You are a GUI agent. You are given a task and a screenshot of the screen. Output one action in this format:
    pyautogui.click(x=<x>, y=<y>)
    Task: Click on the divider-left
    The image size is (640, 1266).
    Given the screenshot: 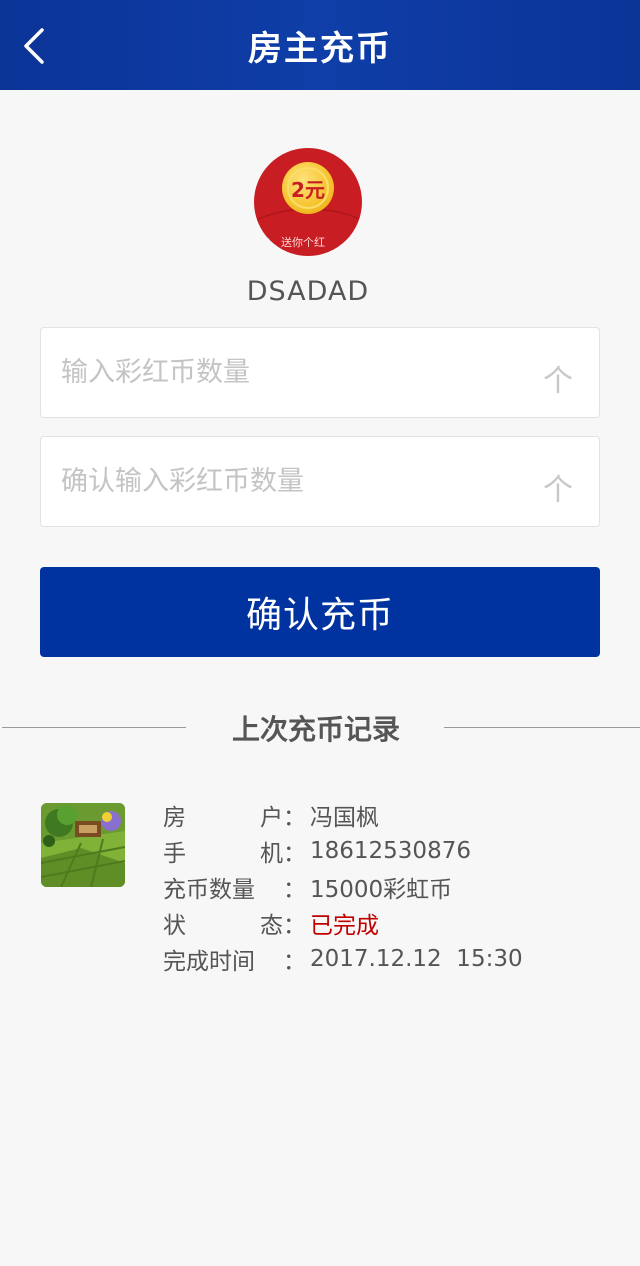 What is the action you would take?
    pyautogui.click(x=94, y=727)
    